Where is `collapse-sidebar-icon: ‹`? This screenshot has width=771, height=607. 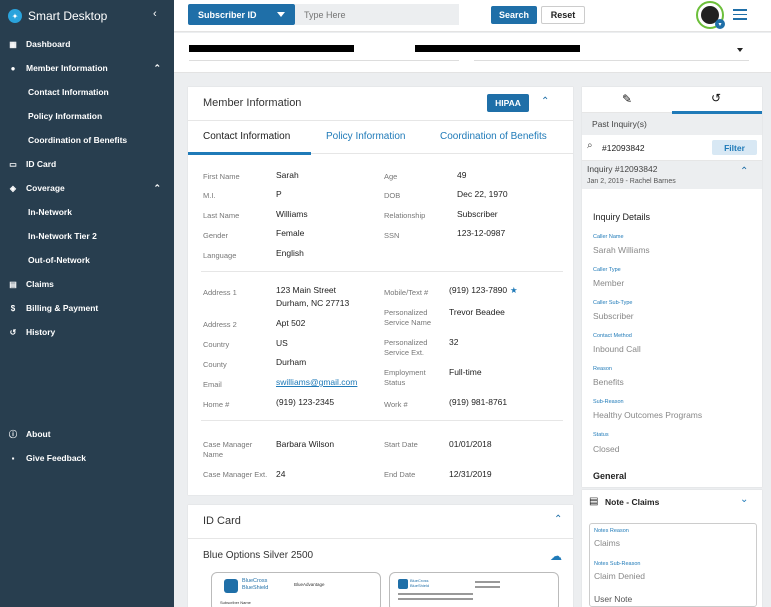
collapse-sidebar-icon: ‹ is located at coordinates (155, 14).